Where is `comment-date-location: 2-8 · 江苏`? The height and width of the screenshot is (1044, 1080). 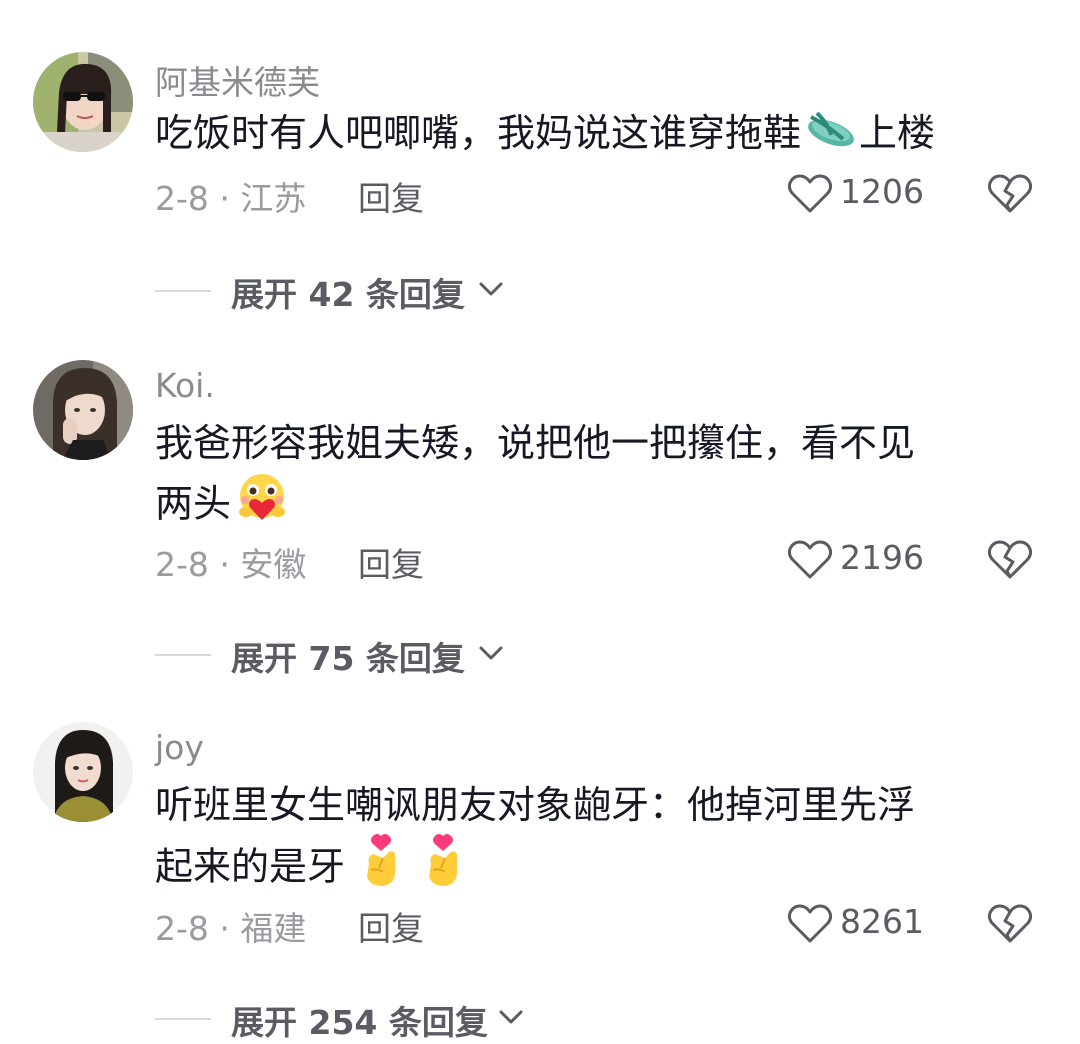
comment-date-location: 2-8 · 江苏 is located at coordinates (231, 198).